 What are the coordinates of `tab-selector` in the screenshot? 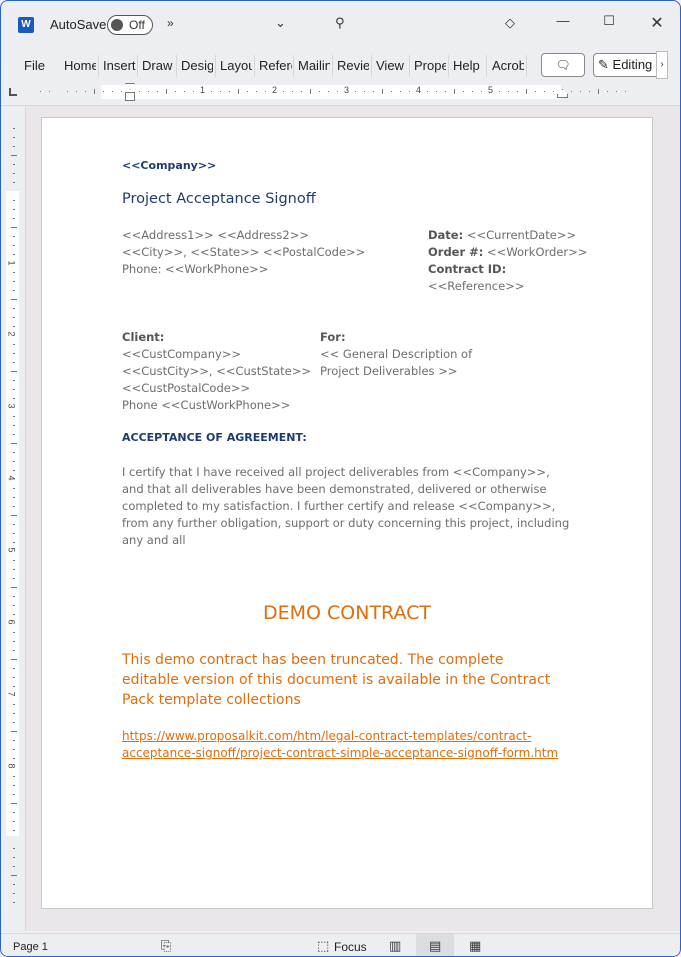 It's located at (13, 92).